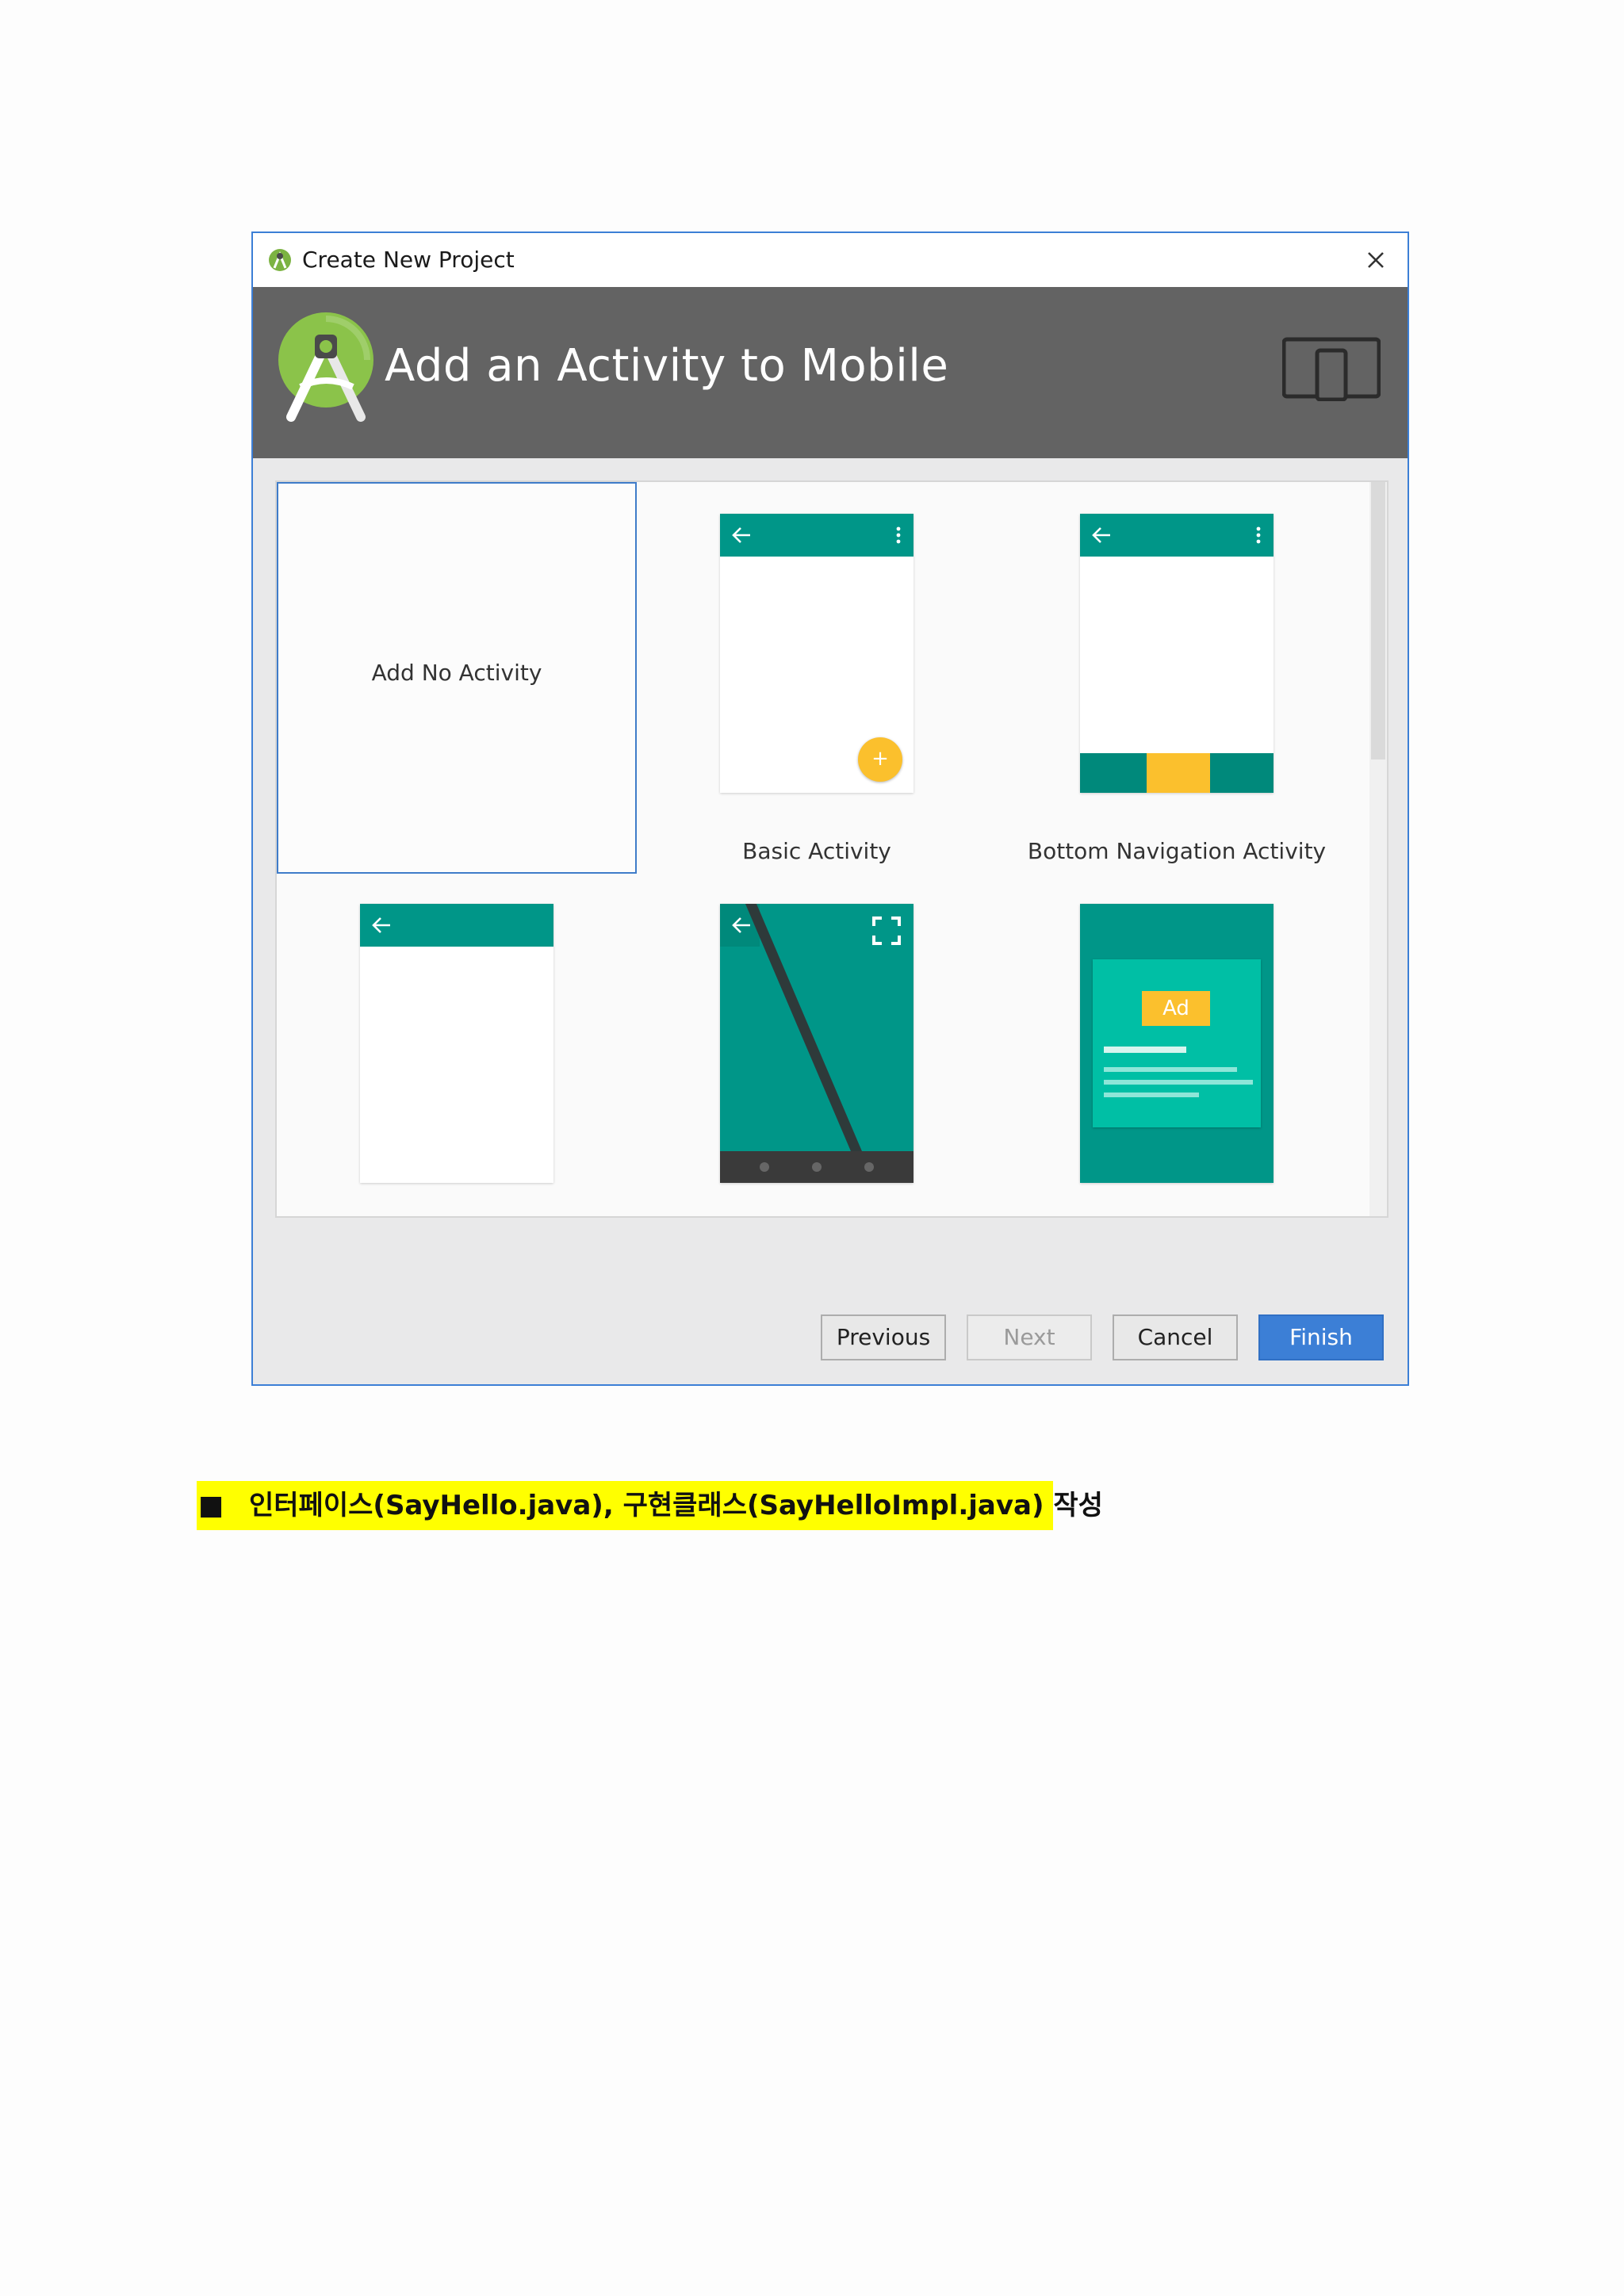  Describe the element at coordinates (408, 260) in the screenshot. I see `dialog-title: Create New Project` at that location.